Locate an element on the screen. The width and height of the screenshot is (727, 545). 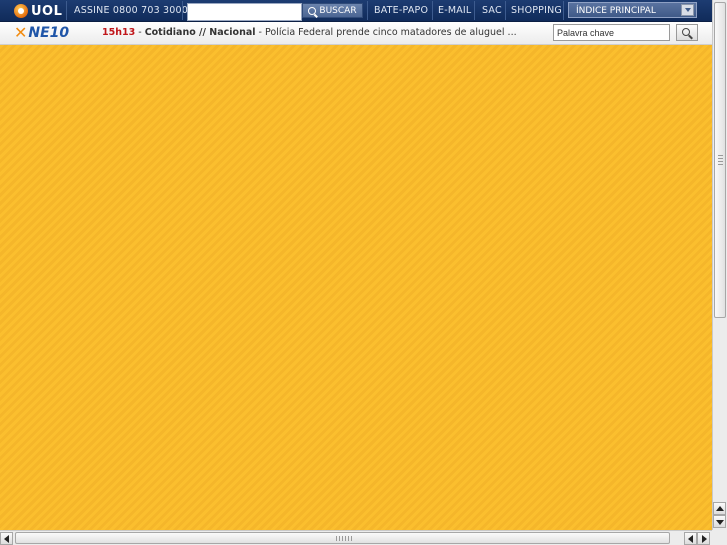
keyword-search-button is located at coordinates (687, 32).